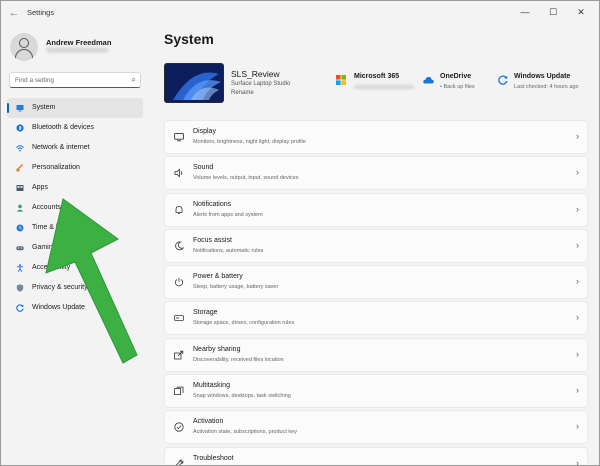  I want to click on gaming-icon, so click(20, 248).